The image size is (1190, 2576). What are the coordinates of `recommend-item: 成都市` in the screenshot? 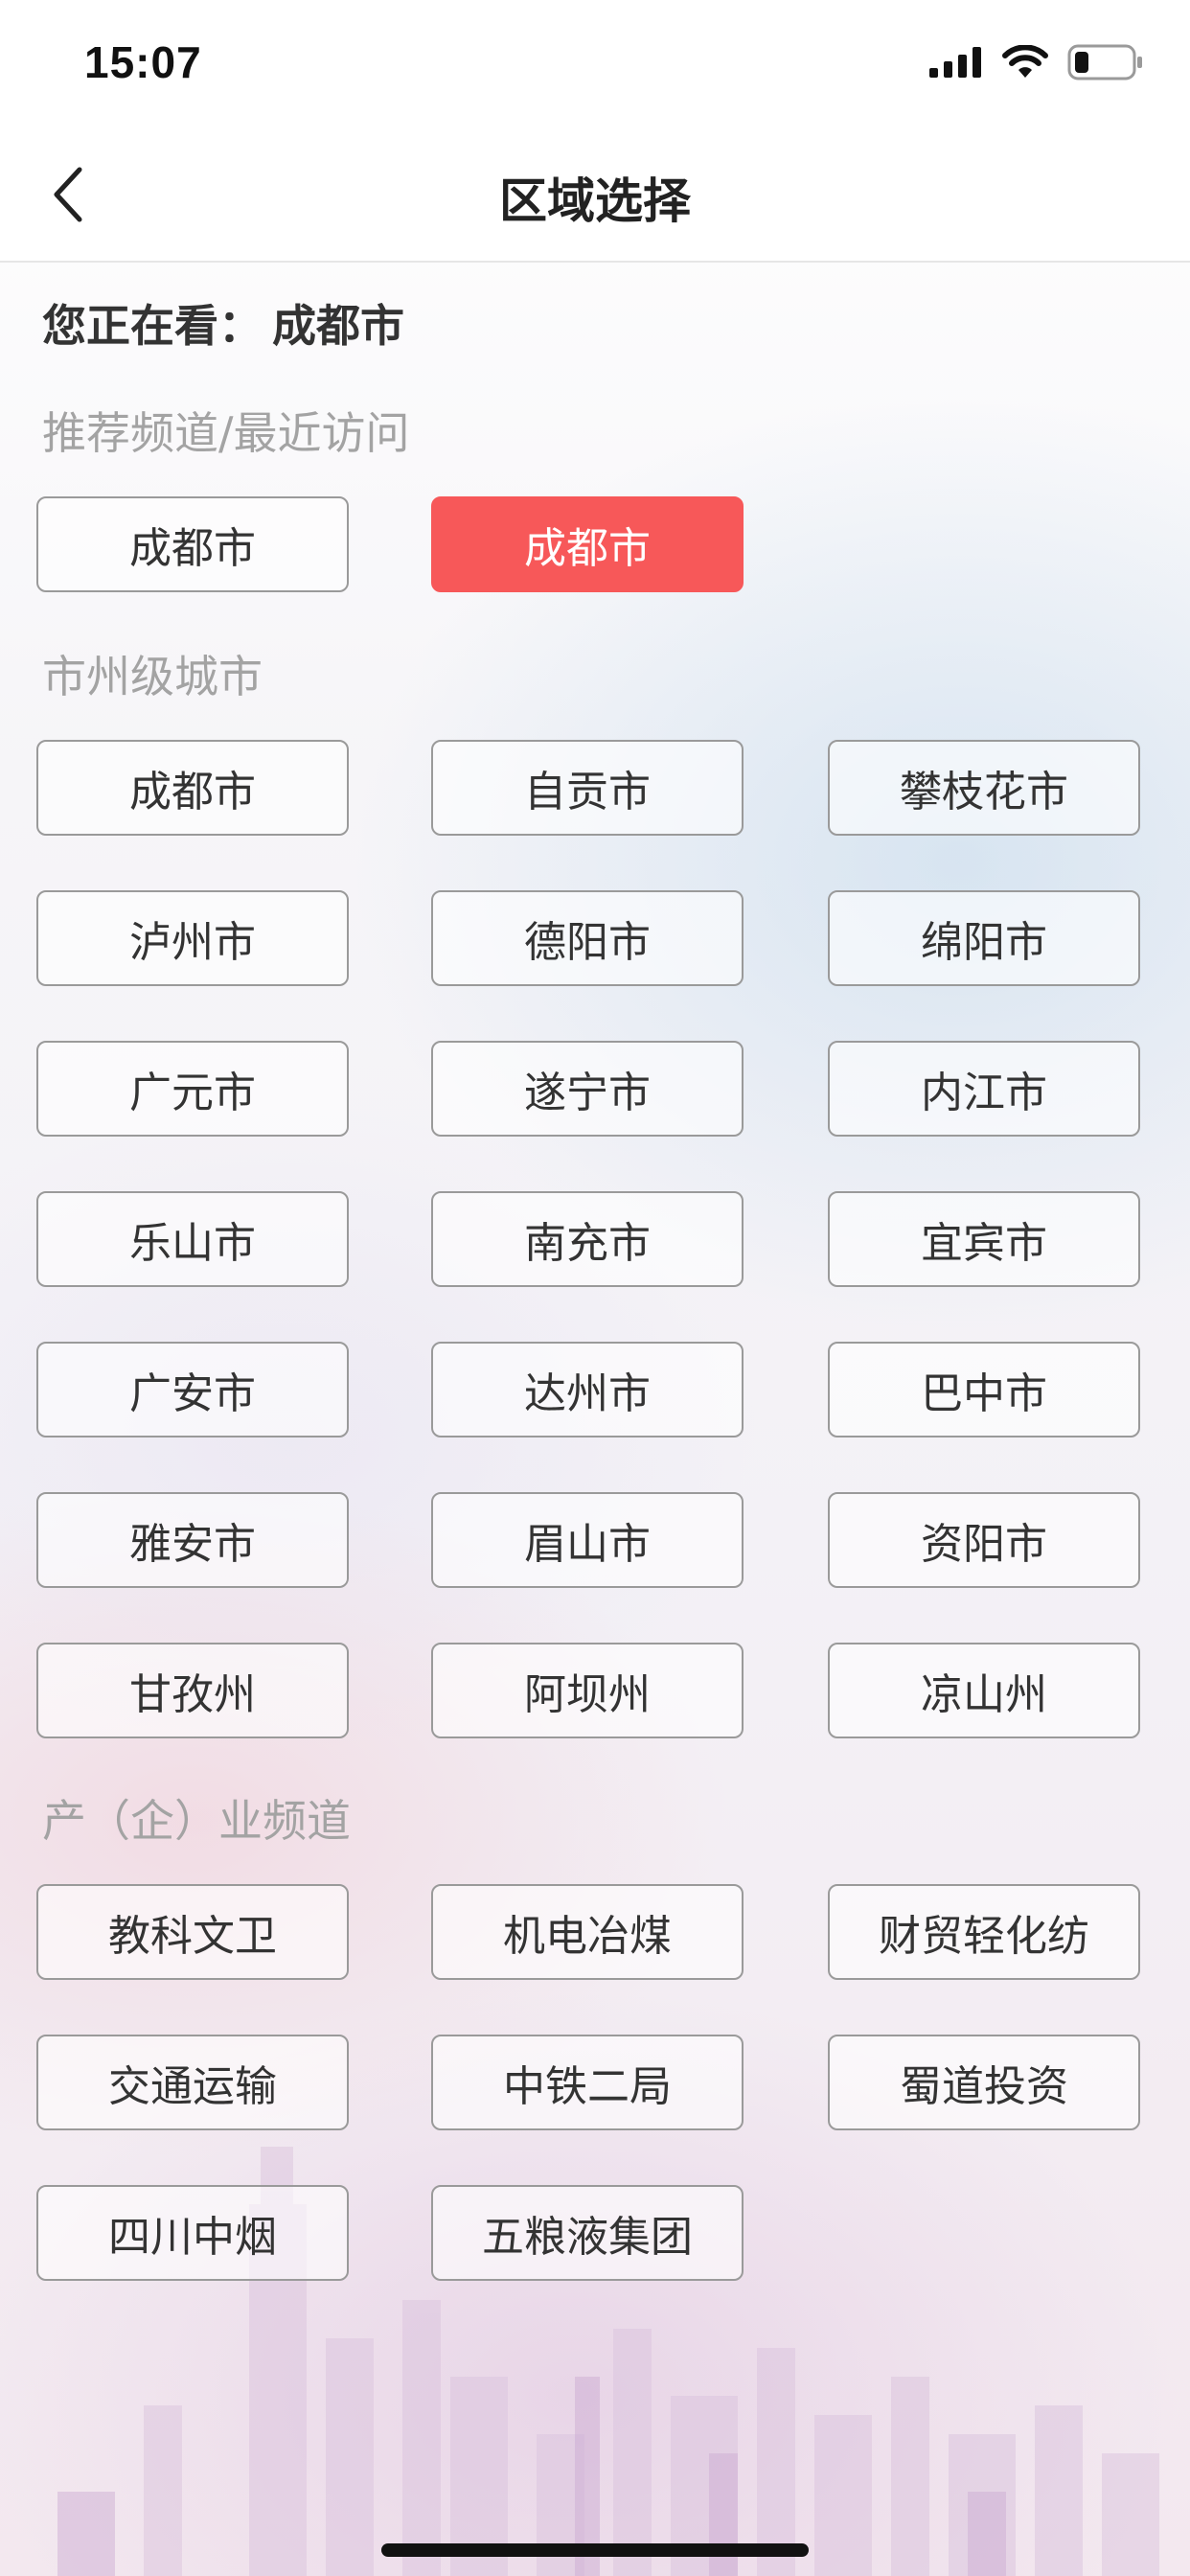 It's located at (193, 544).